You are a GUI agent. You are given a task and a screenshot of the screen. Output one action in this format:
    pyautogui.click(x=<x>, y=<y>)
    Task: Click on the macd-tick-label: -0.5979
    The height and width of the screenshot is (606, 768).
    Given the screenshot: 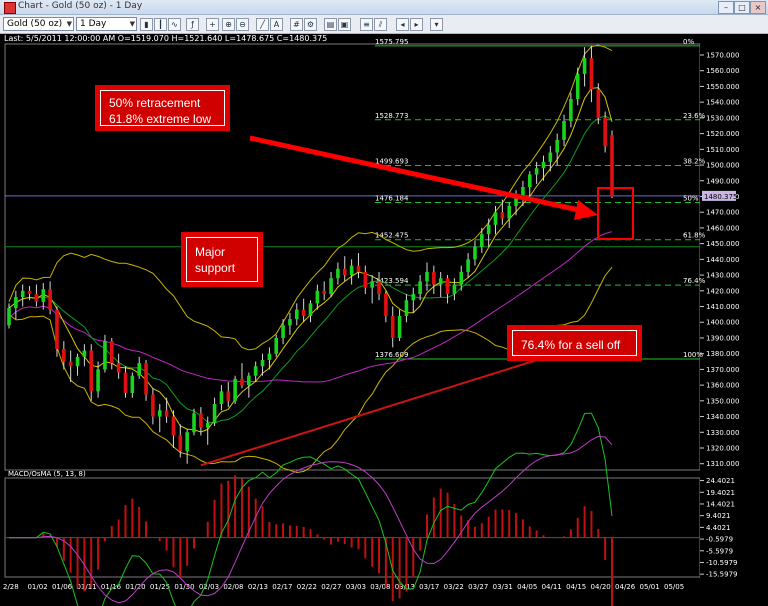 What is the action you would take?
    pyautogui.click(x=719, y=540)
    